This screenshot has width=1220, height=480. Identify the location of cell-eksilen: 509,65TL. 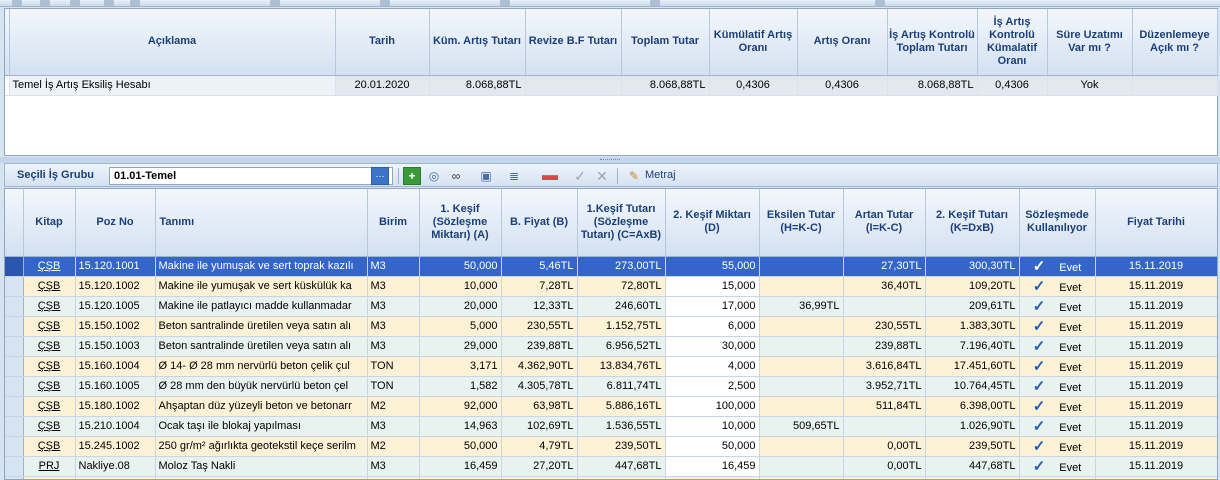
(801, 426).